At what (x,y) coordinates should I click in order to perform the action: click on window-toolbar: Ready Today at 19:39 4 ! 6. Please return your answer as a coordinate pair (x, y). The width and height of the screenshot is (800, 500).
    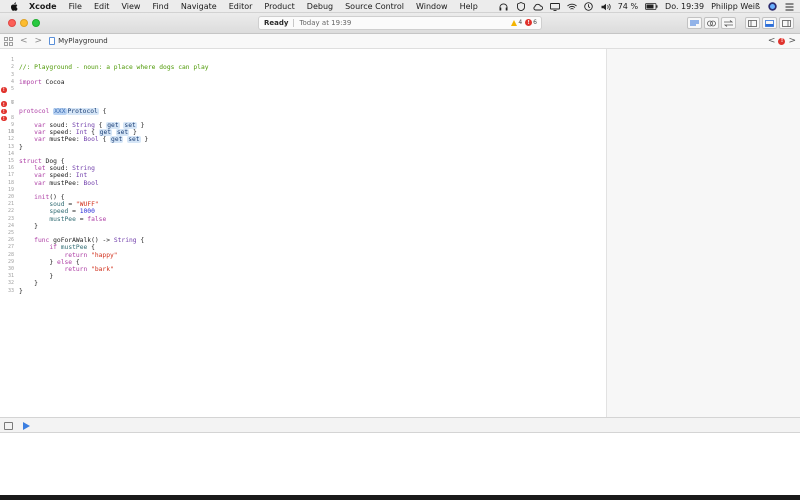
    Looking at the image, I should click on (400, 23).